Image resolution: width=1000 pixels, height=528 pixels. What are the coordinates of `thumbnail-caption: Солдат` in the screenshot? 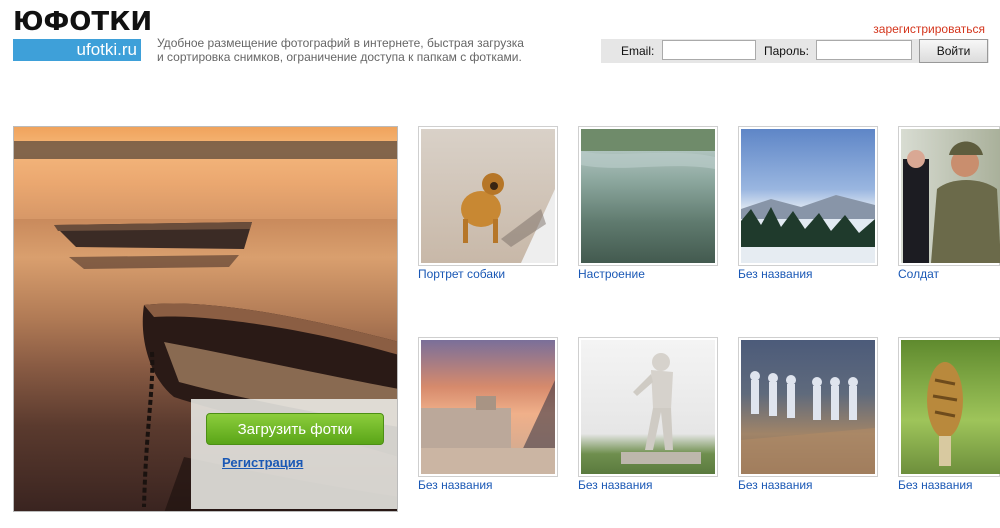 It's located at (949, 274).